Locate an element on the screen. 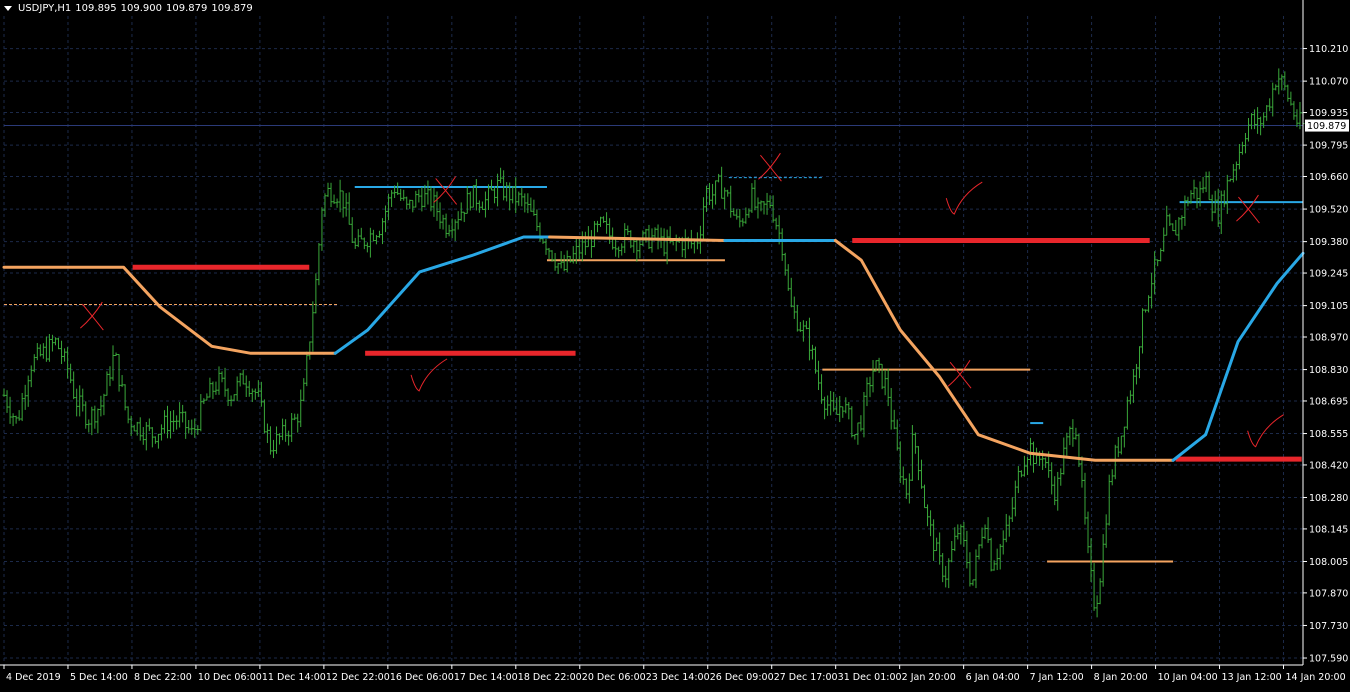 The height and width of the screenshot is (692, 1350). y-tick-label: 109.935 is located at coordinates (1328, 113).